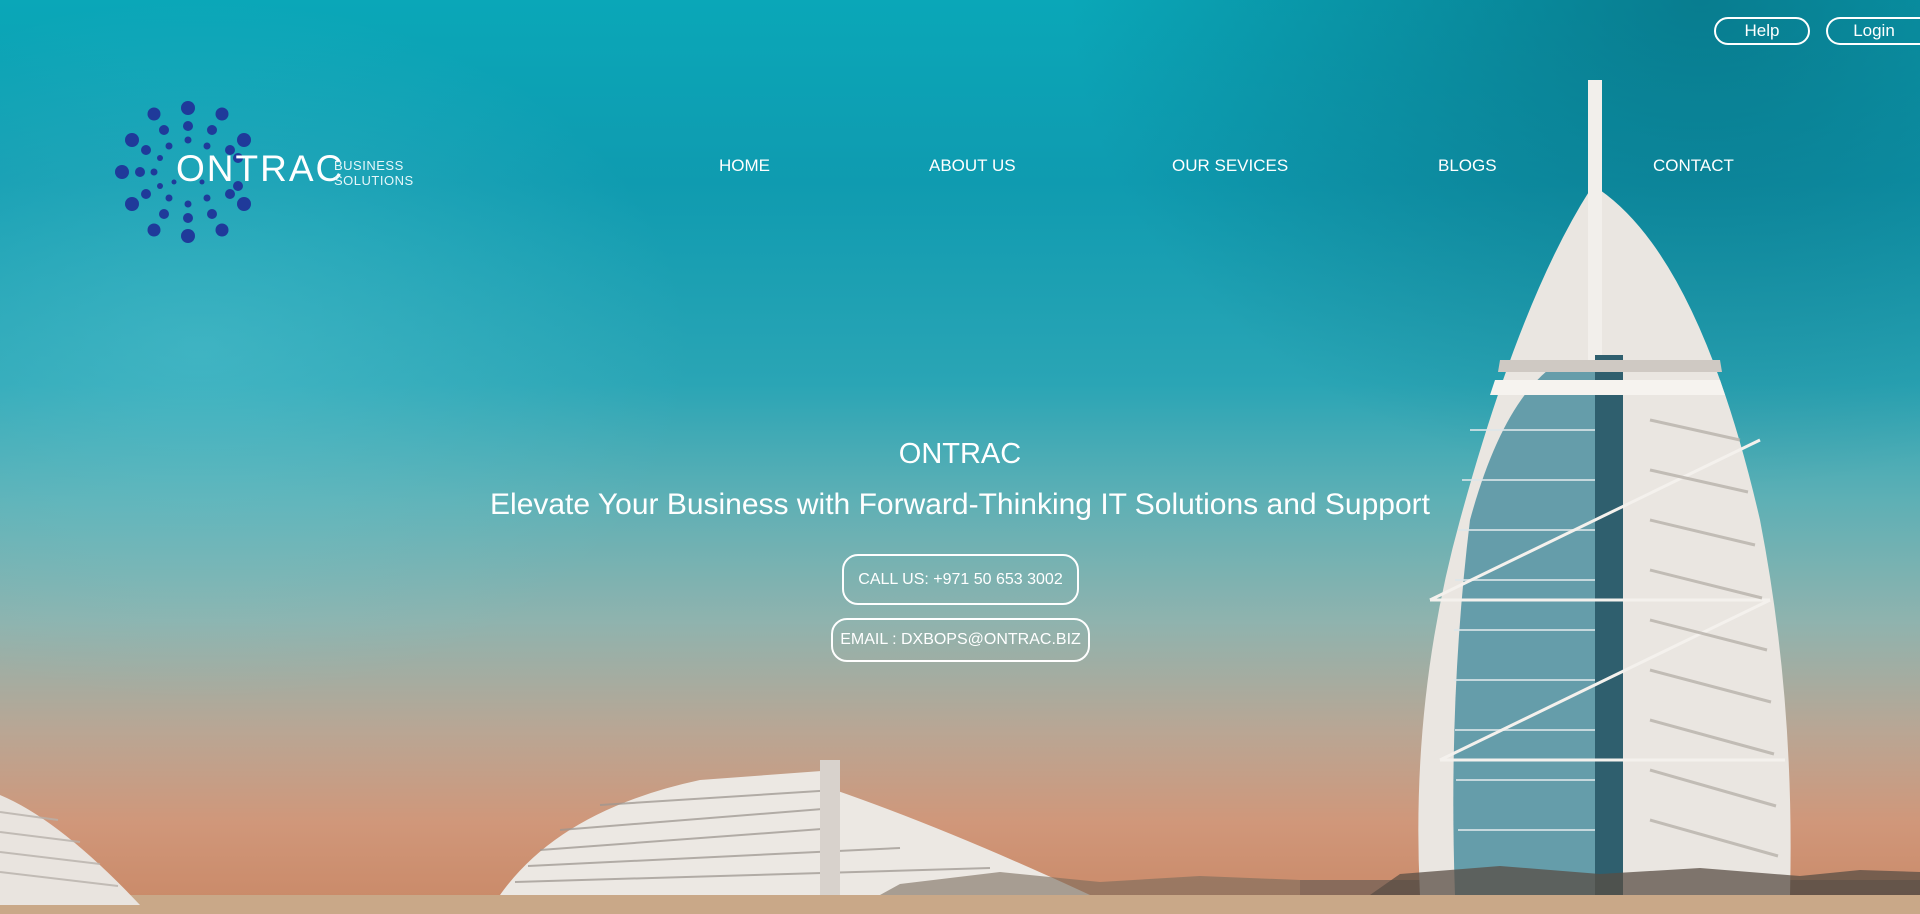 Image resolution: width=1920 pixels, height=914 pixels. Describe the element at coordinates (972, 166) in the screenshot. I see `nav-item-about-us: ABOUT US` at that location.